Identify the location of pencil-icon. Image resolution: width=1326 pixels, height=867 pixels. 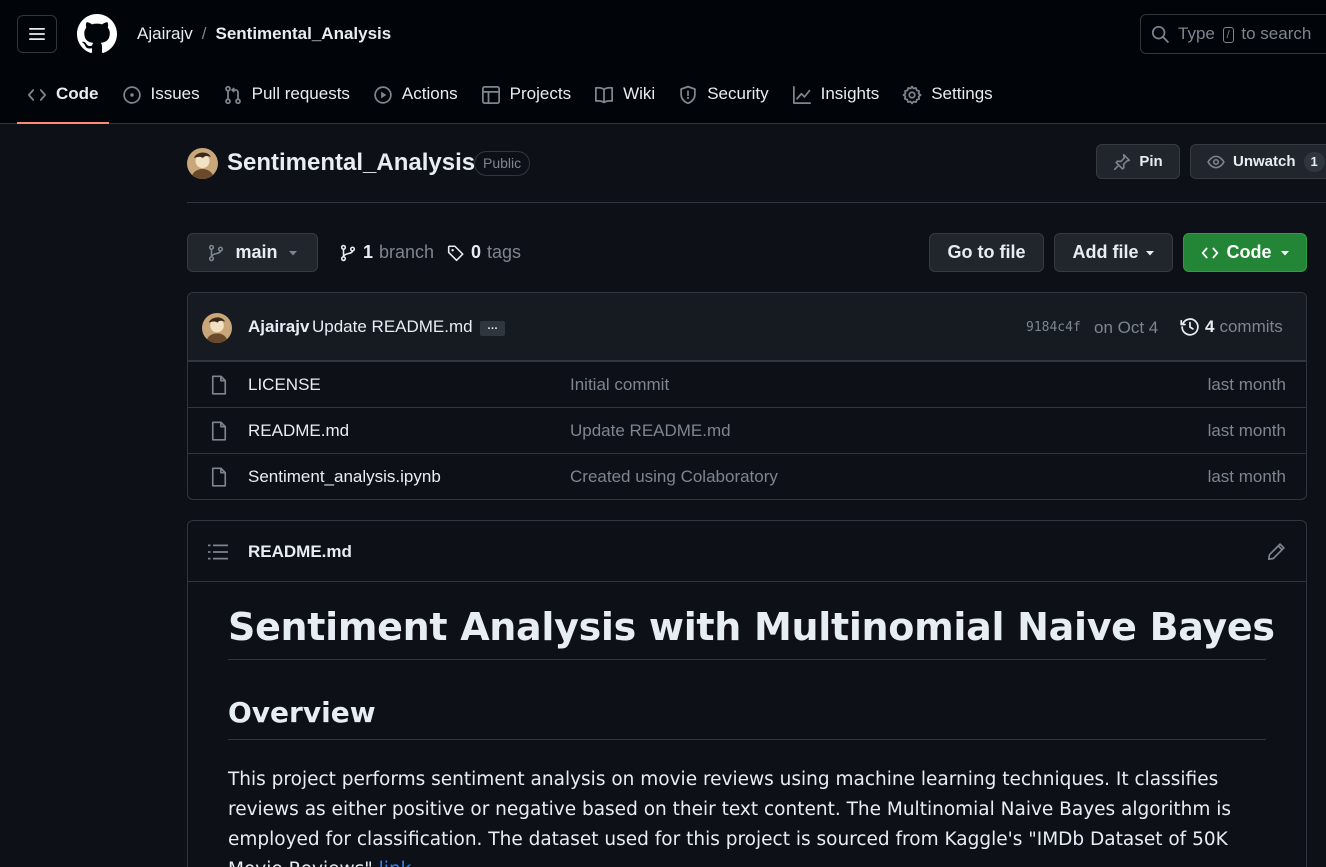
(1276, 551).